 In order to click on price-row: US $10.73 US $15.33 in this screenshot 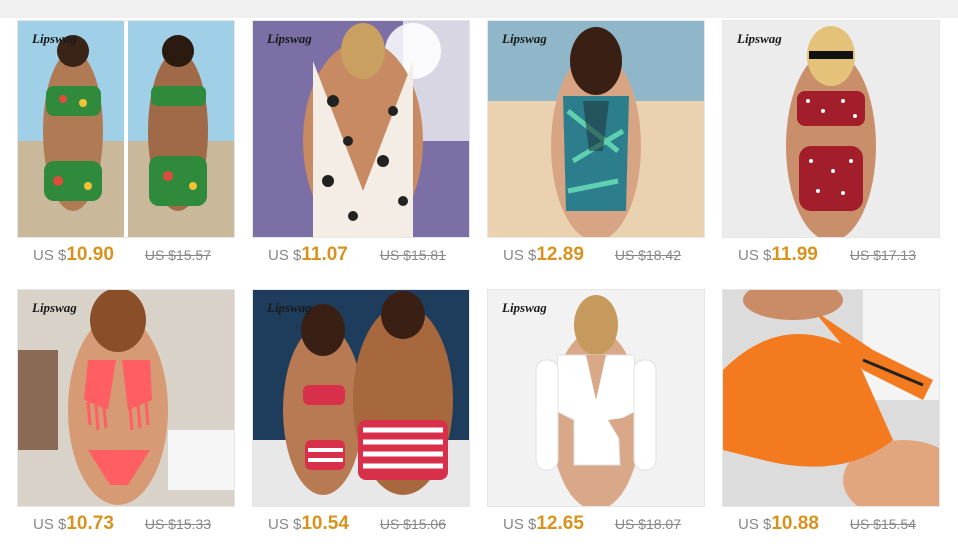, I will do `click(126, 528)`.